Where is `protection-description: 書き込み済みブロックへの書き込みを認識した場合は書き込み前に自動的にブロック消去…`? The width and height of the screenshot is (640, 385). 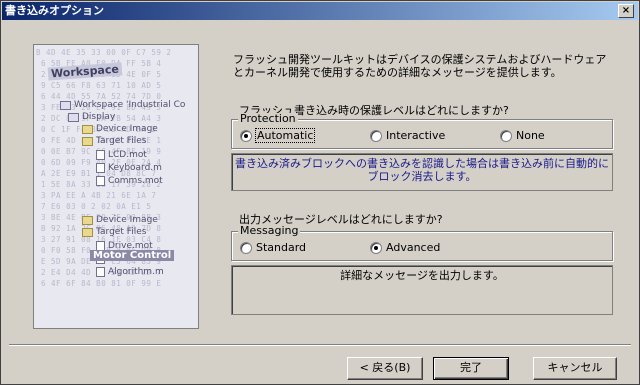 protection-description: 書き込み済みブロックへの書き込みを認識した場合は書き込み前に自動的にブロック消去… is located at coordinates (422, 172).